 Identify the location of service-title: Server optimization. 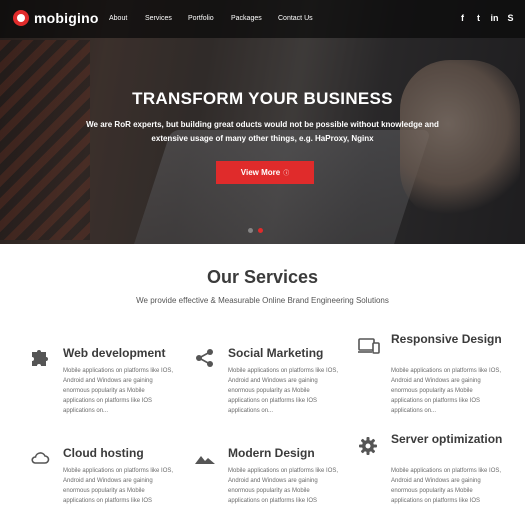
(447, 439).